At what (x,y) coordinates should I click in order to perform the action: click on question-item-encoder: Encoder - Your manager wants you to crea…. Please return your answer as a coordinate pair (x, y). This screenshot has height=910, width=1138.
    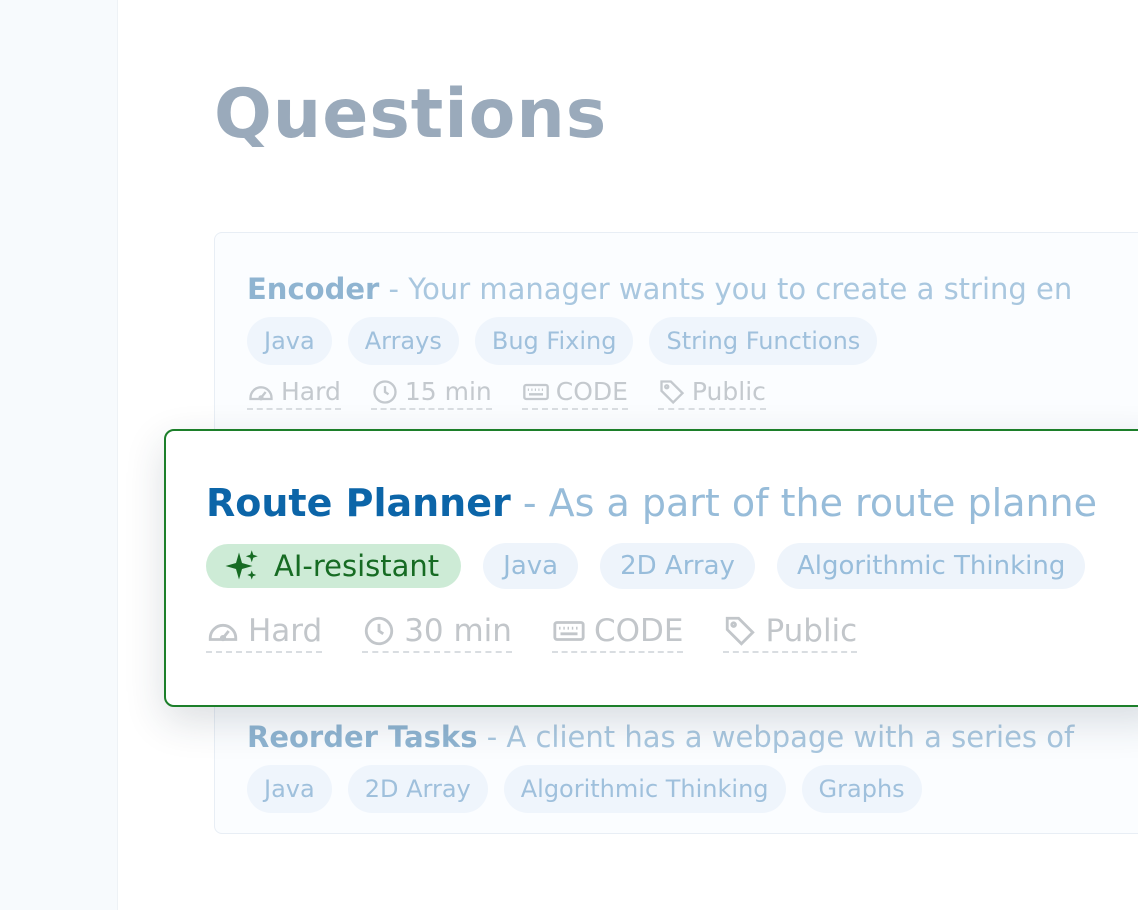
    Looking at the image, I should click on (659, 339).